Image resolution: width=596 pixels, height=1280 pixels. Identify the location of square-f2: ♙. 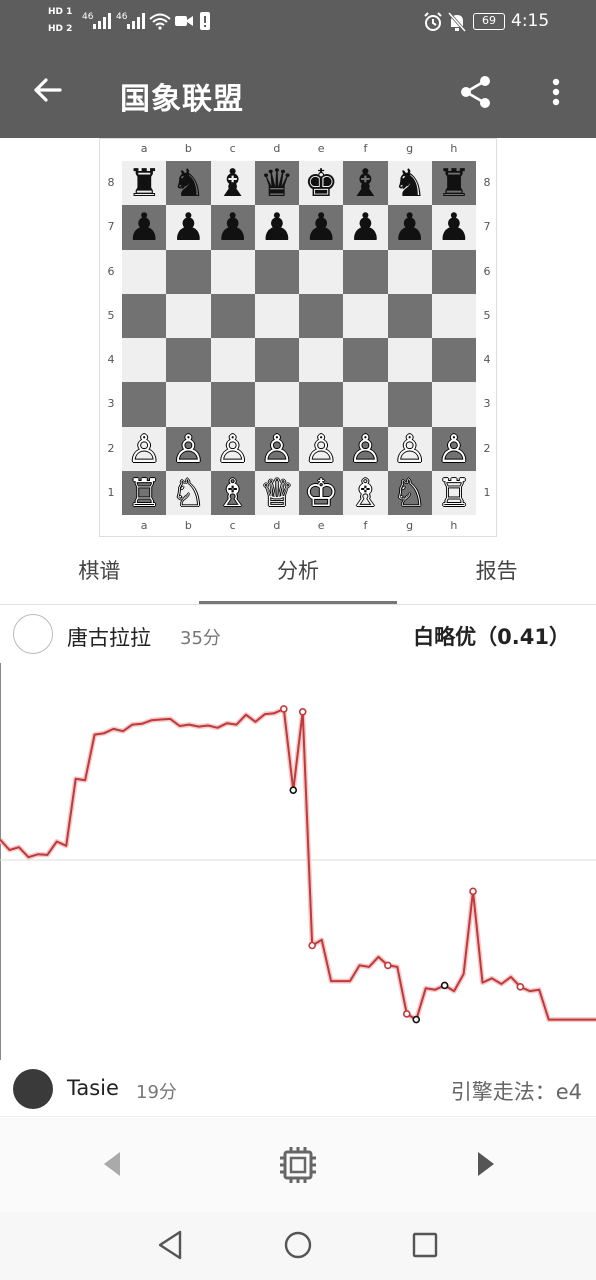
(365, 448).